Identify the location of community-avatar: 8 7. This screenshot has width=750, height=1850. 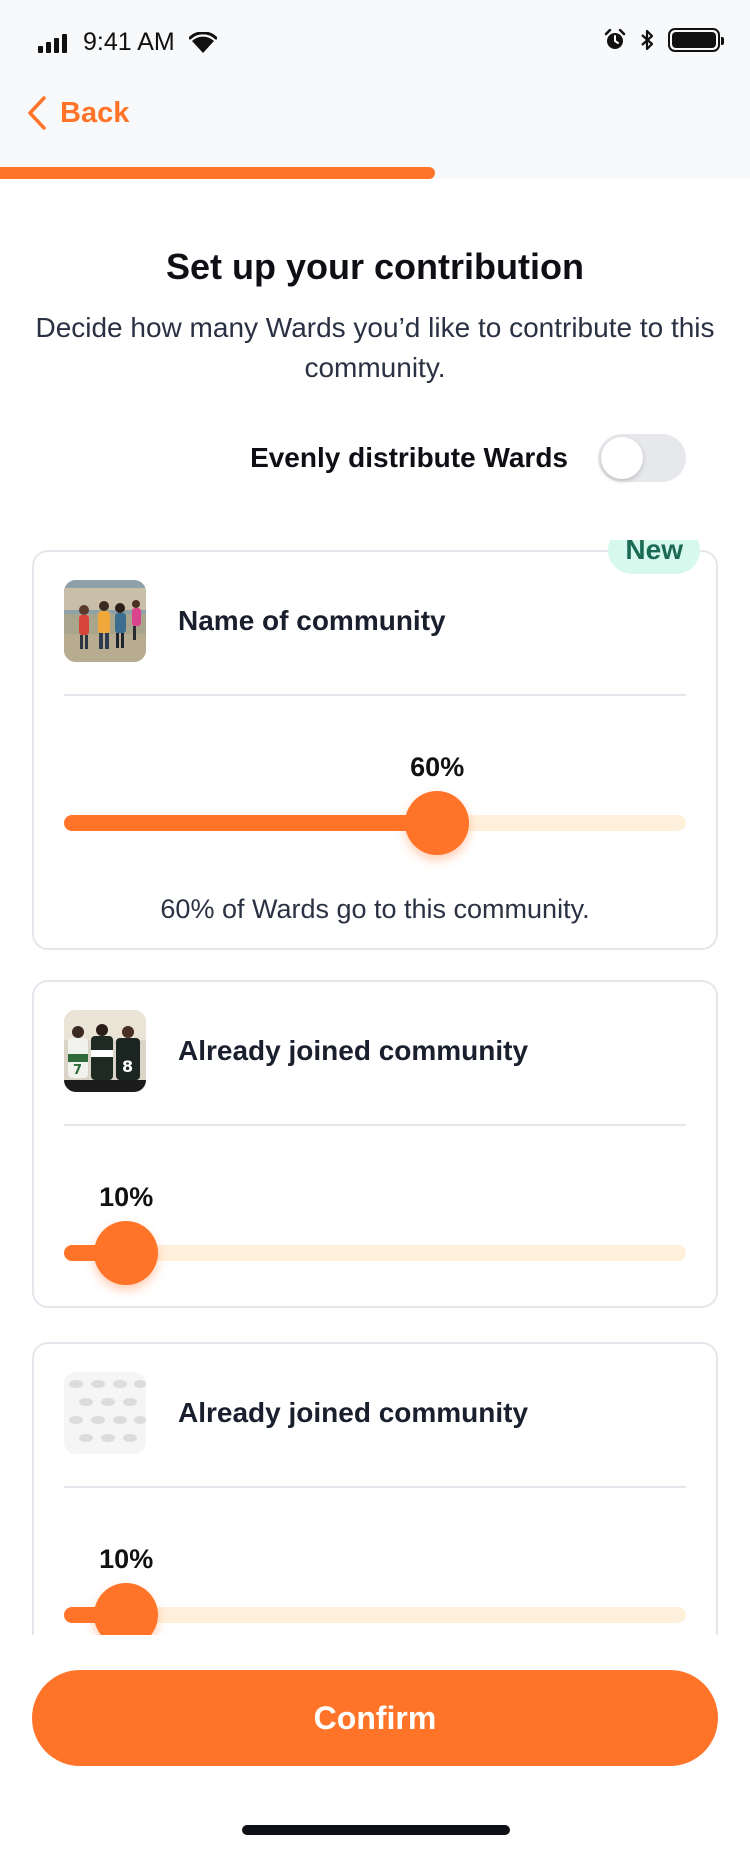
(105, 1051).